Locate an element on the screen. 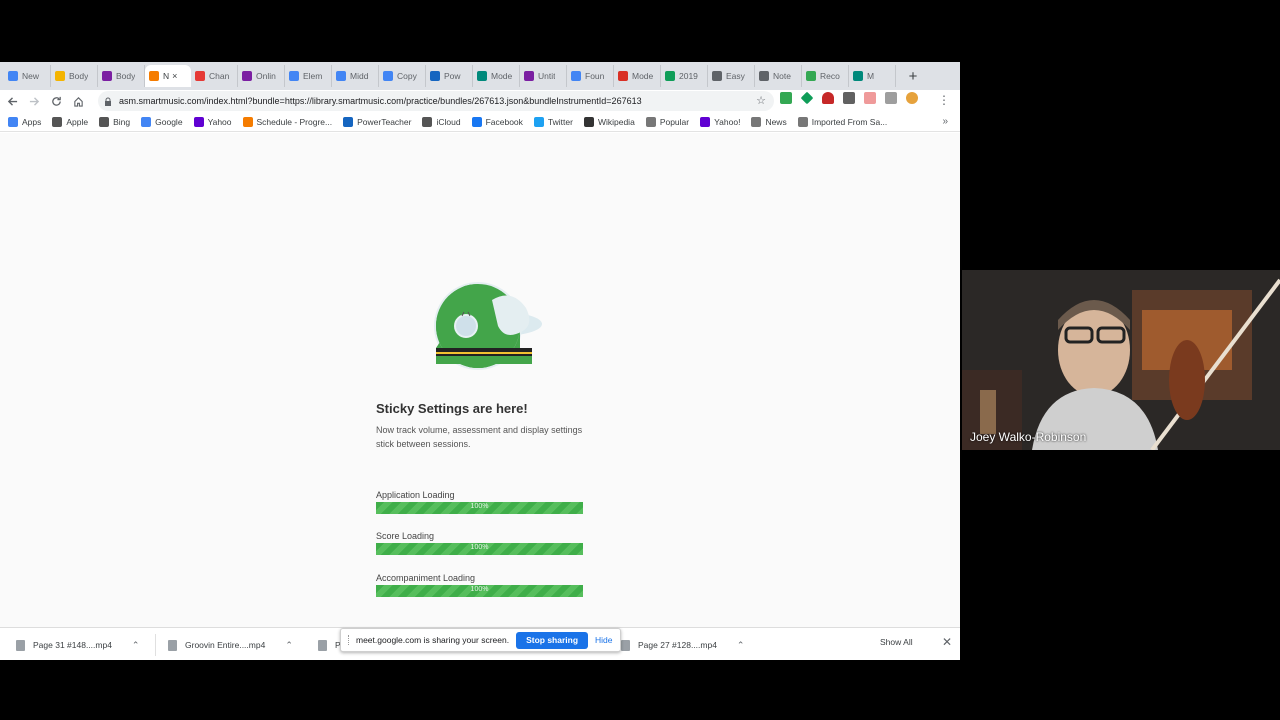  browser-tab: Elem is located at coordinates (308, 76).